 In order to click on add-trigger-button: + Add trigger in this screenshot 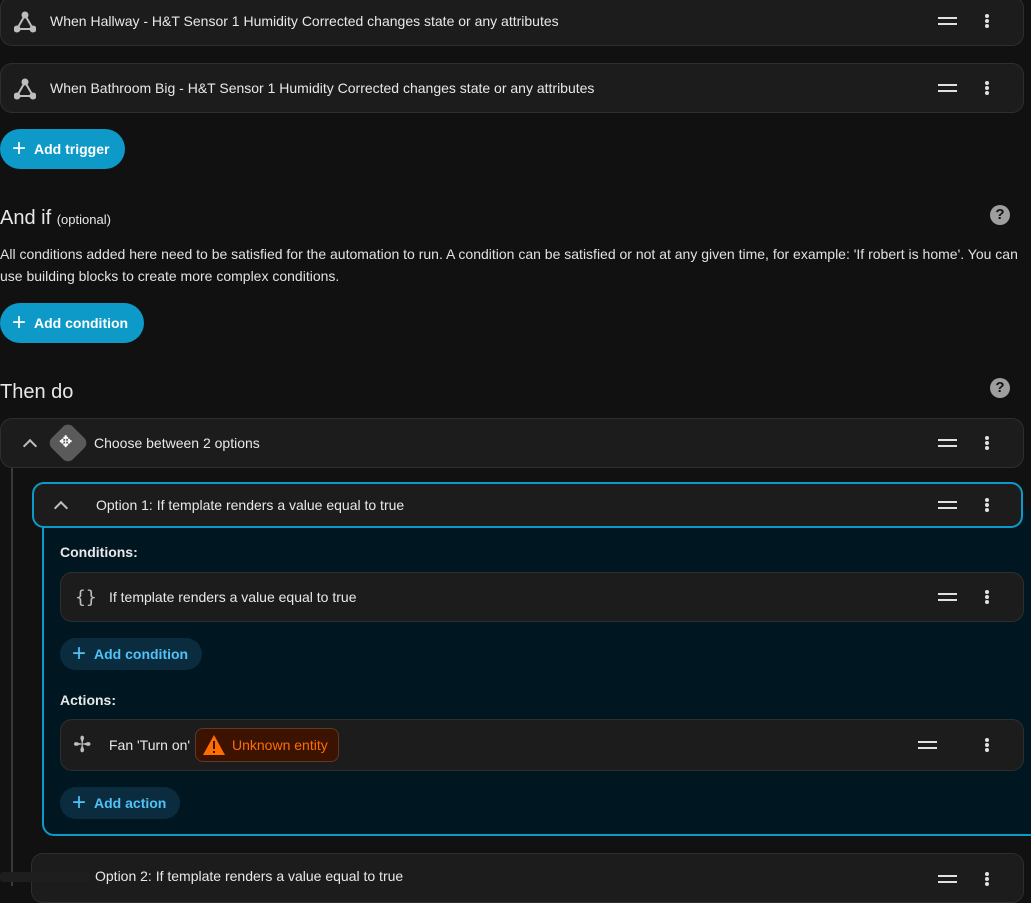, I will do `click(63, 149)`.